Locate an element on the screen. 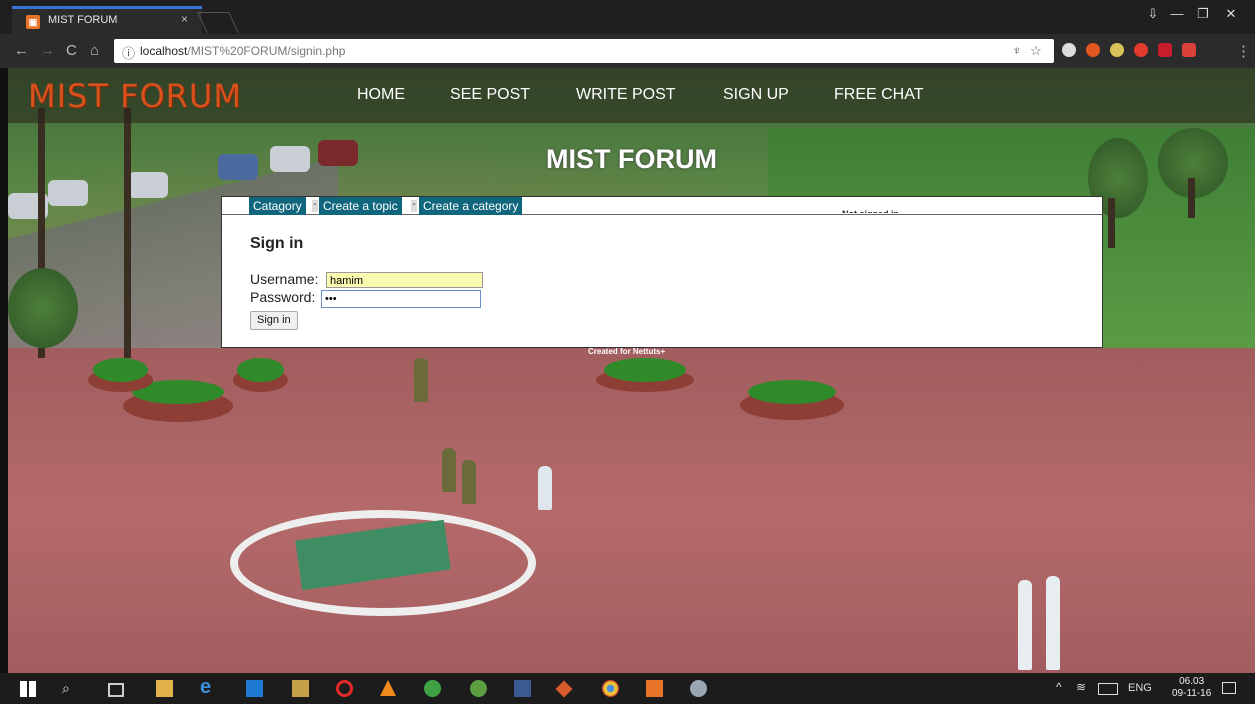  site-logo: MIST FORUM is located at coordinates (135, 96).